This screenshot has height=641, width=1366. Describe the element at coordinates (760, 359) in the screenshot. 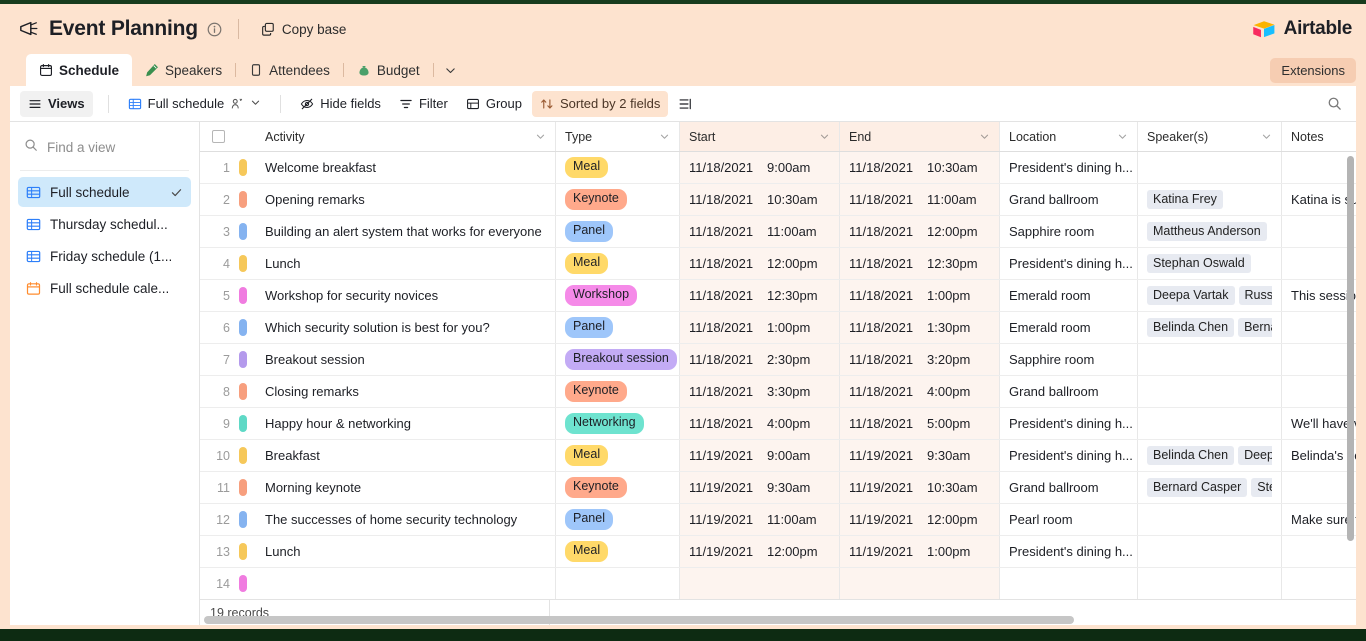

I see `cell-start: 11/18/2021 2:30pm` at that location.